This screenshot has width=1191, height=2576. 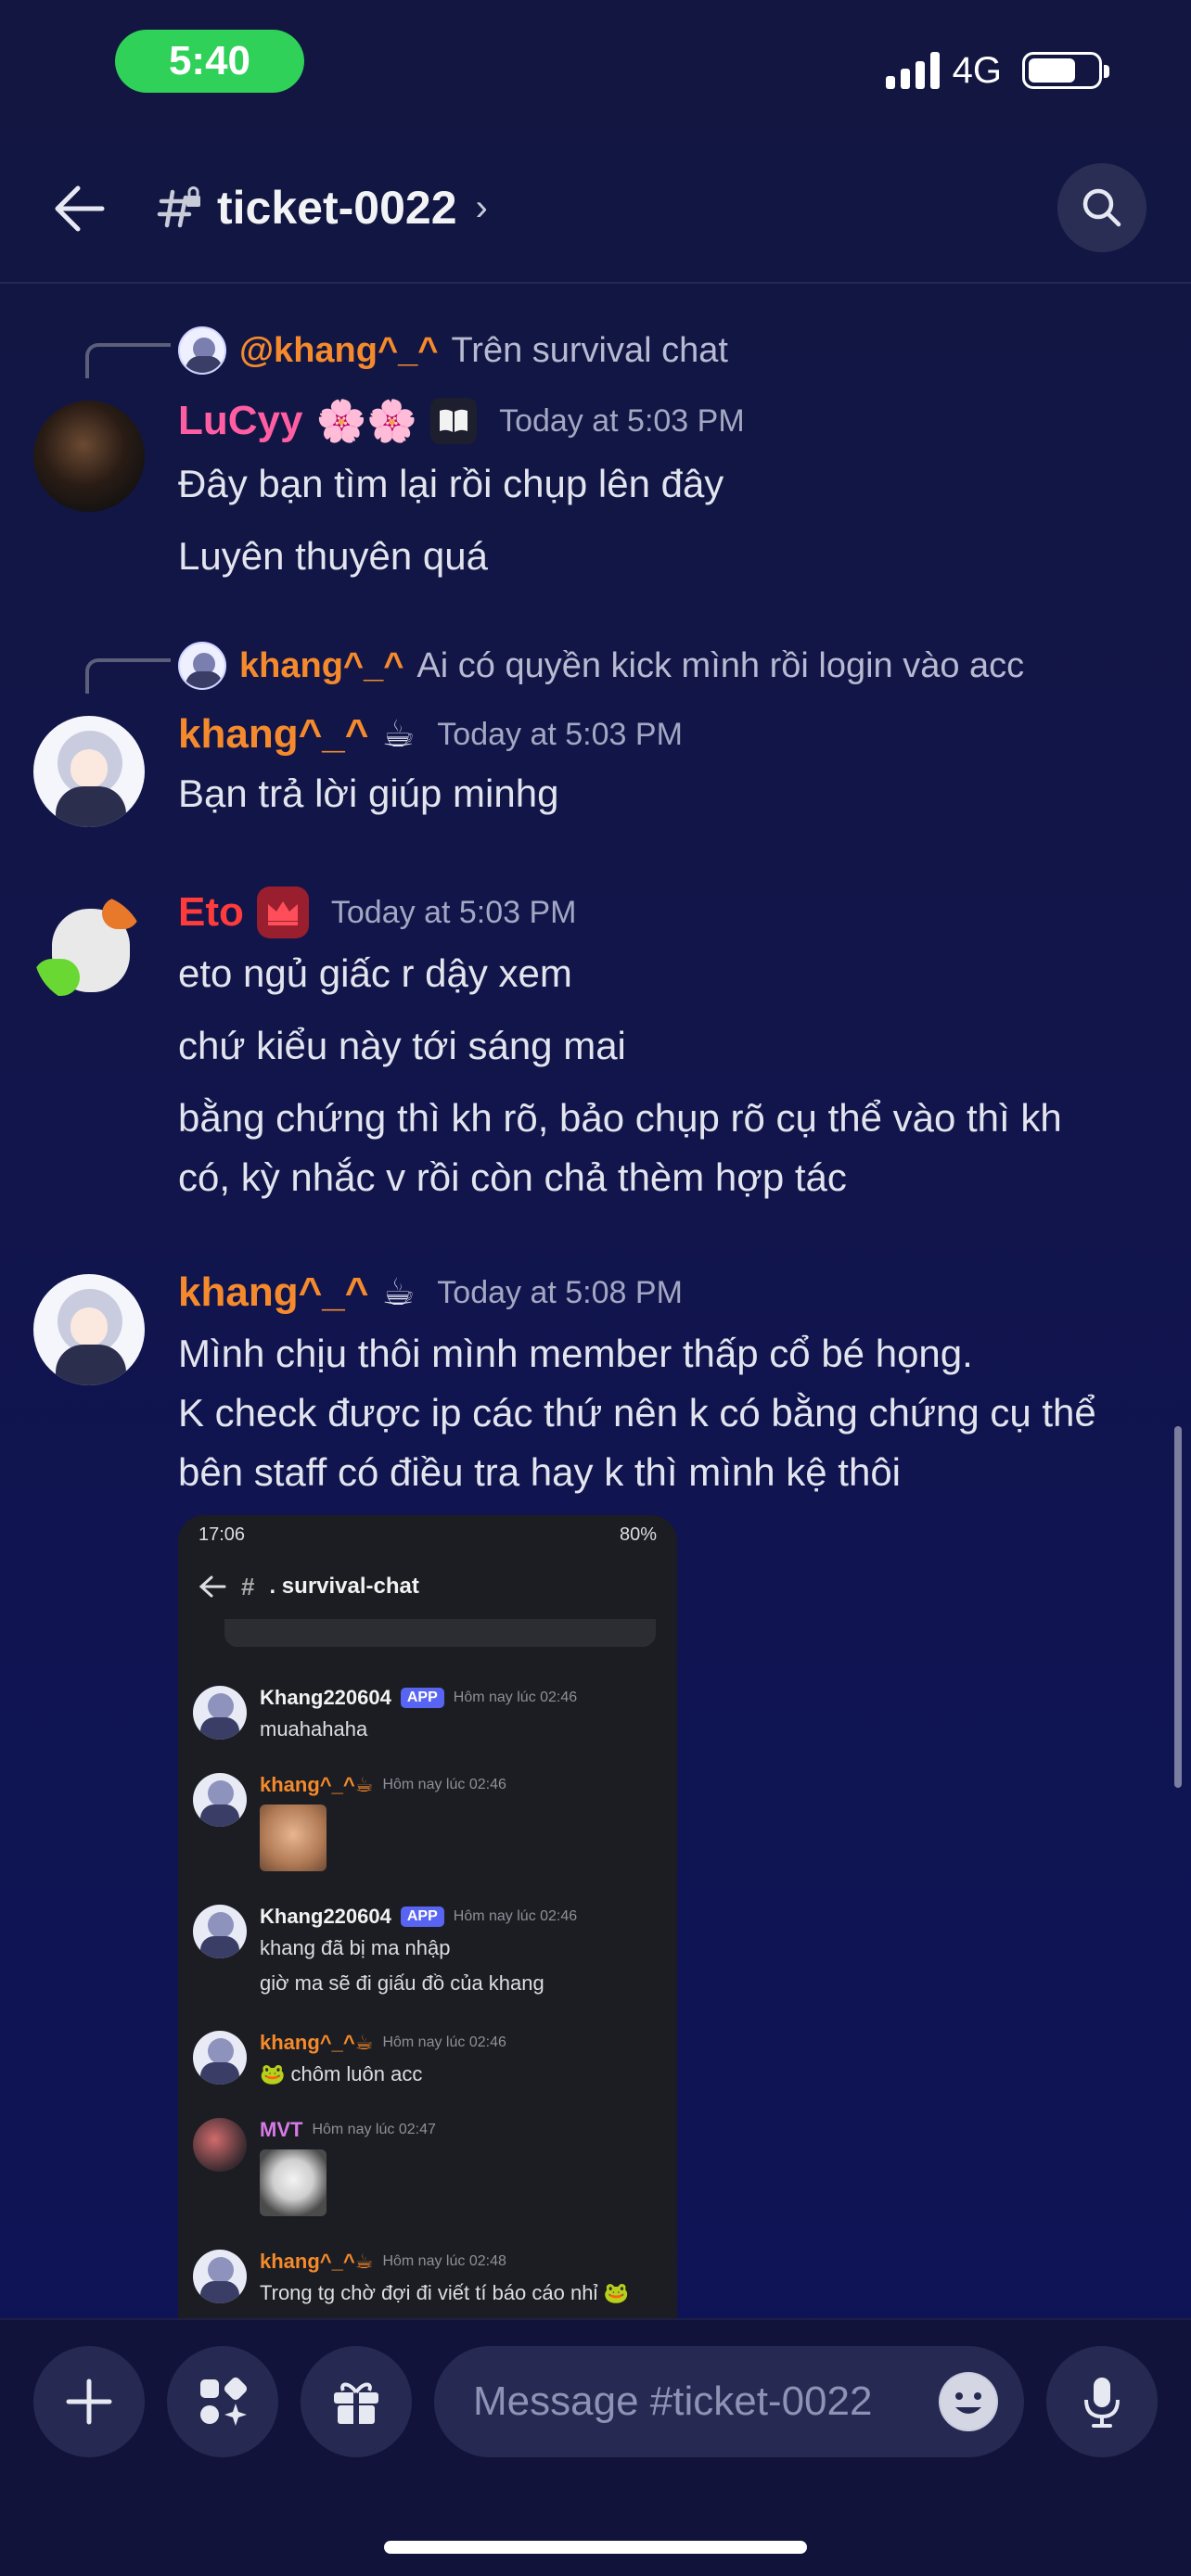 I want to click on username-emoji: 🌸🌸, so click(x=366, y=421).